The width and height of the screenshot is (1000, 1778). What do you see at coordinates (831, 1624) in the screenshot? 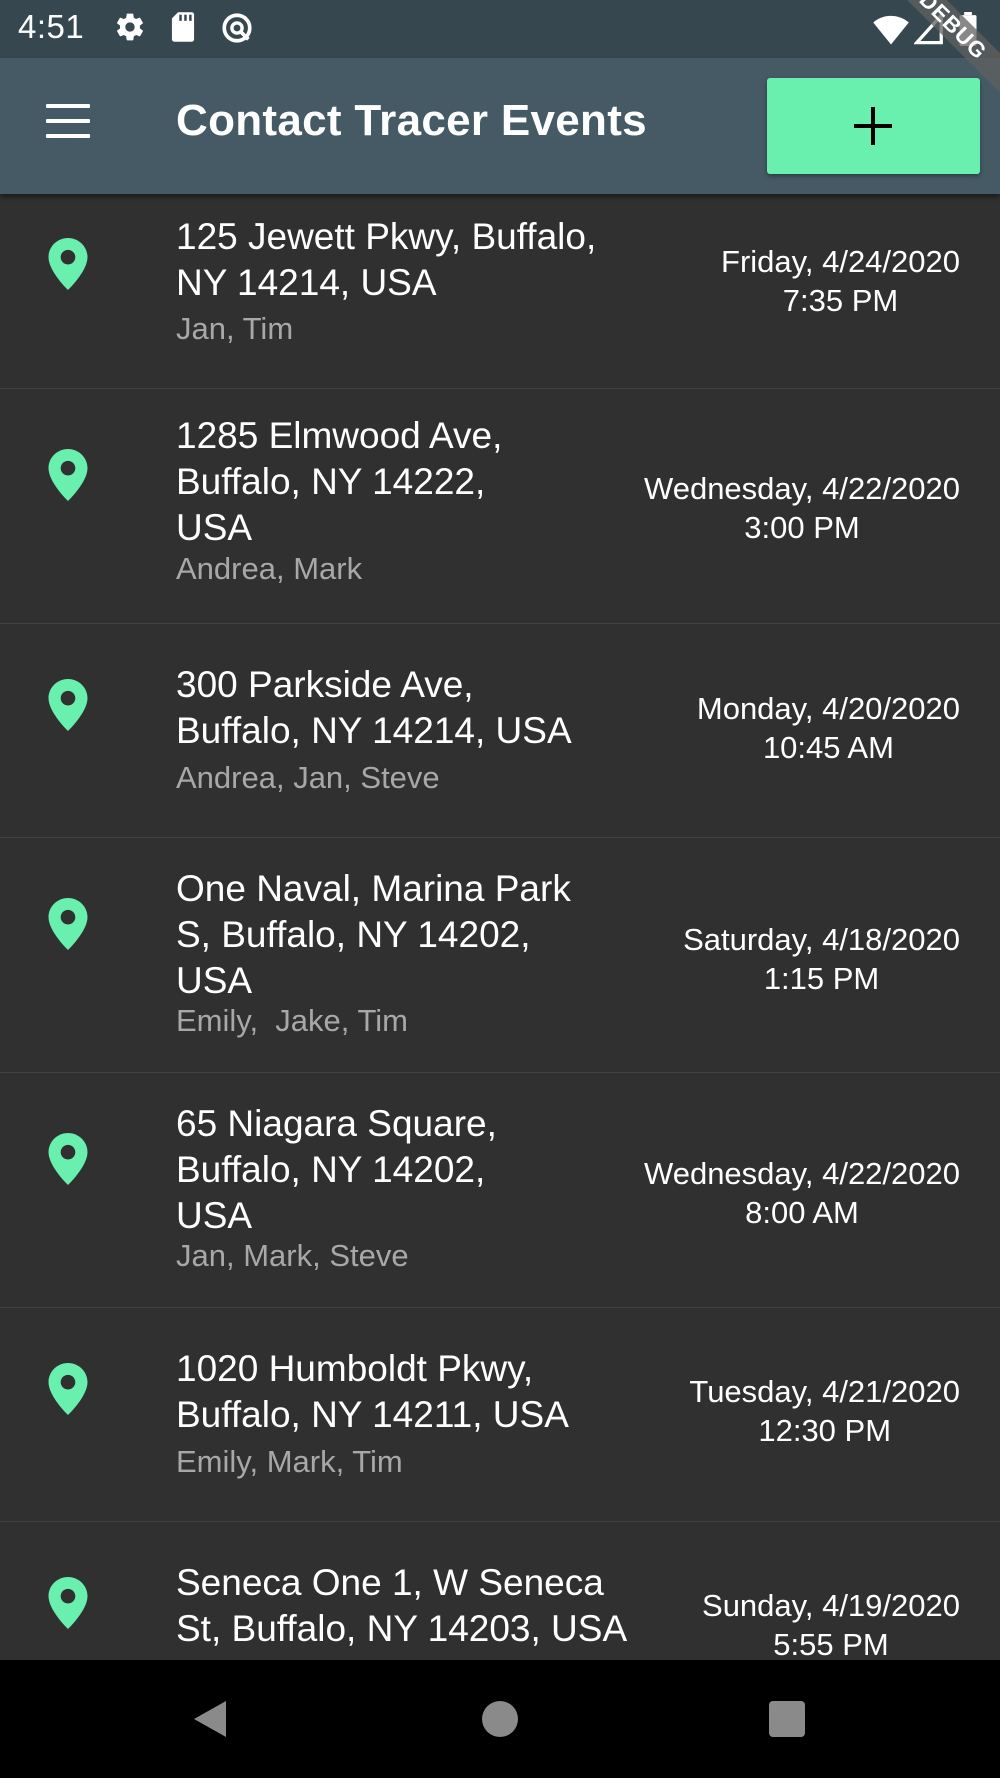
I see `event-datetime: Sunday, 4/19/2020 5:55 PM` at bounding box center [831, 1624].